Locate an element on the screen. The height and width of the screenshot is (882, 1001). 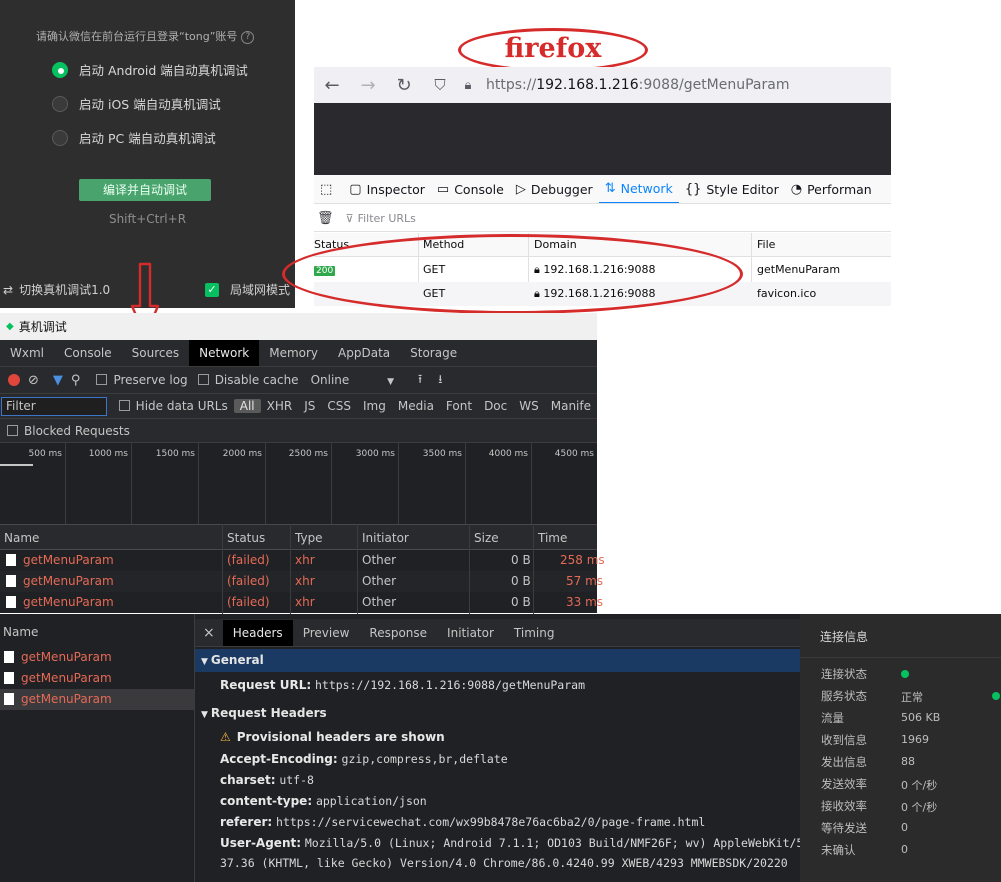
conn-label: 发出信息 is located at coordinates (844, 762).